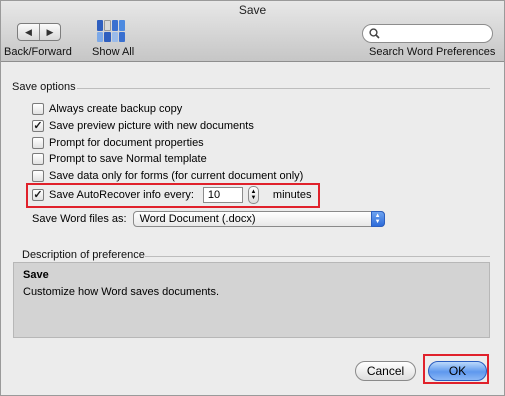  What do you see at coordinates (377, 219) in the screenshot?
I see `select-arrows-icon: ▲ ▼` at bounding box center [377, 219].